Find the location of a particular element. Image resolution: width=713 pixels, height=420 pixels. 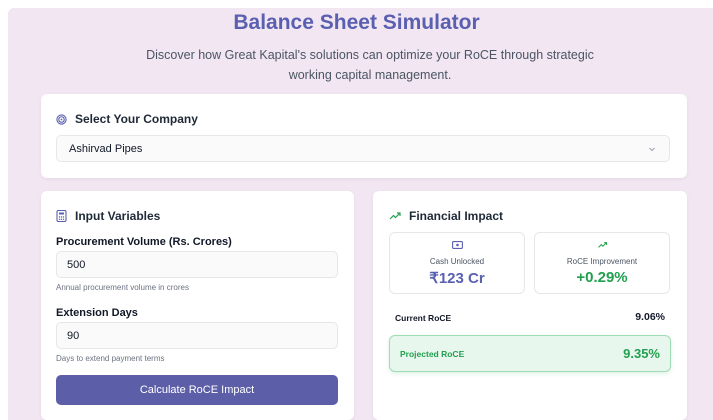

current-roce-value: 9.06% is located at coordinates (650, 317).